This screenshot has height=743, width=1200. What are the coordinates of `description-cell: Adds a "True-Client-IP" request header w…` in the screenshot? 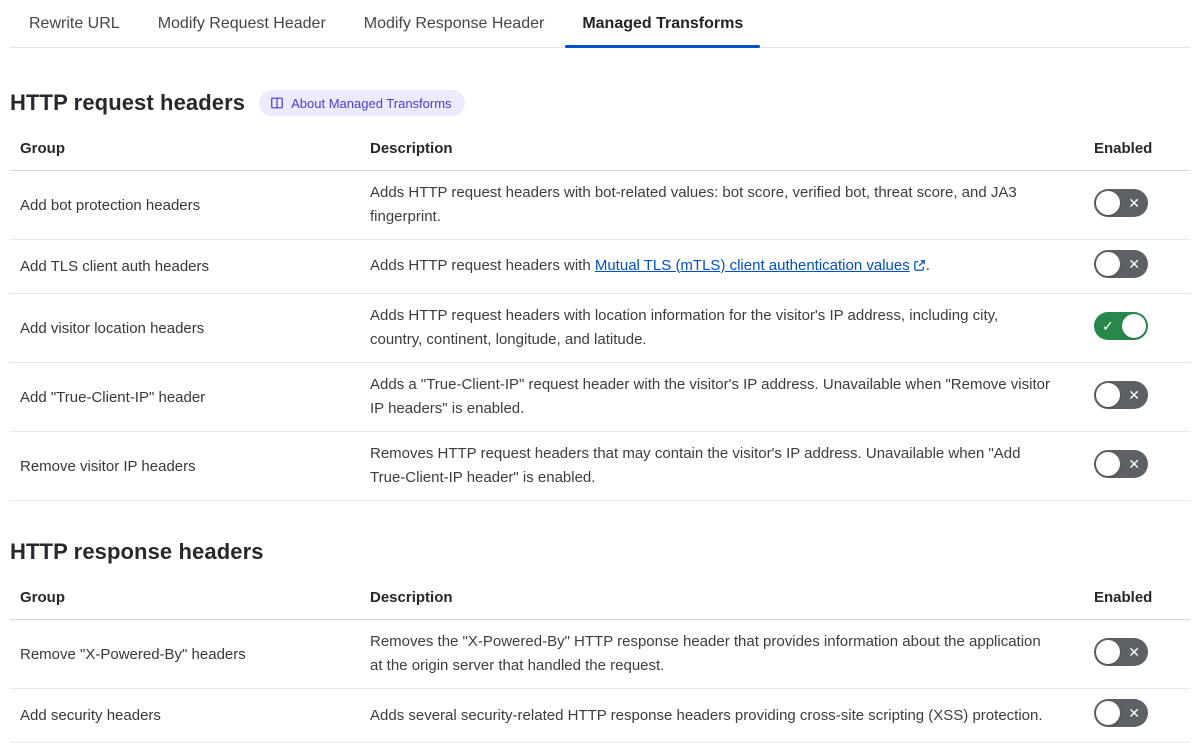 It's located at (710, 396).